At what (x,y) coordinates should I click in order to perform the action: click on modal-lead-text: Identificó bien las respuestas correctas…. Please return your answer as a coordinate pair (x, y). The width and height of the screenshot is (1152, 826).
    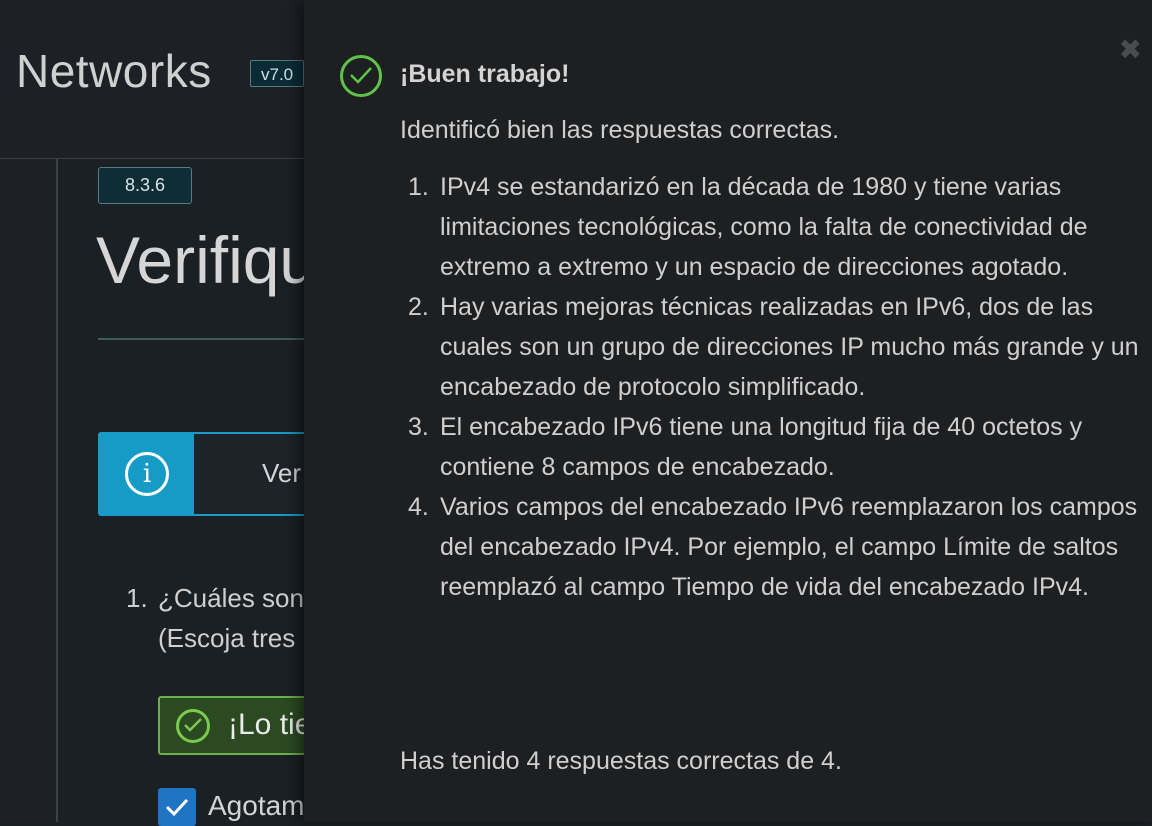
    Looking at the image, I should click on (620, 130).